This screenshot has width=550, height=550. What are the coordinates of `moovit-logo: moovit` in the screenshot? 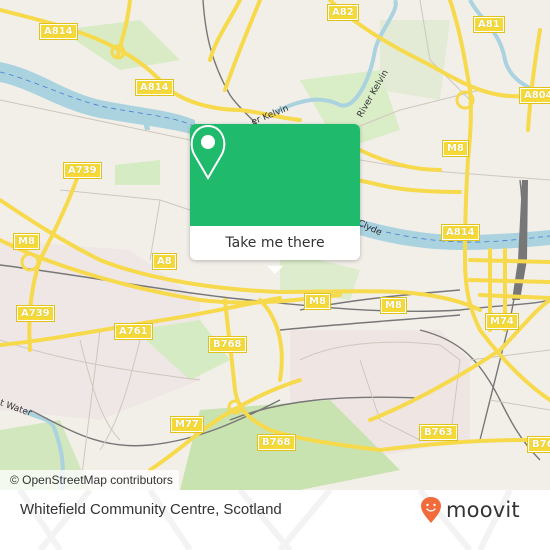 It's located at (470, 510).